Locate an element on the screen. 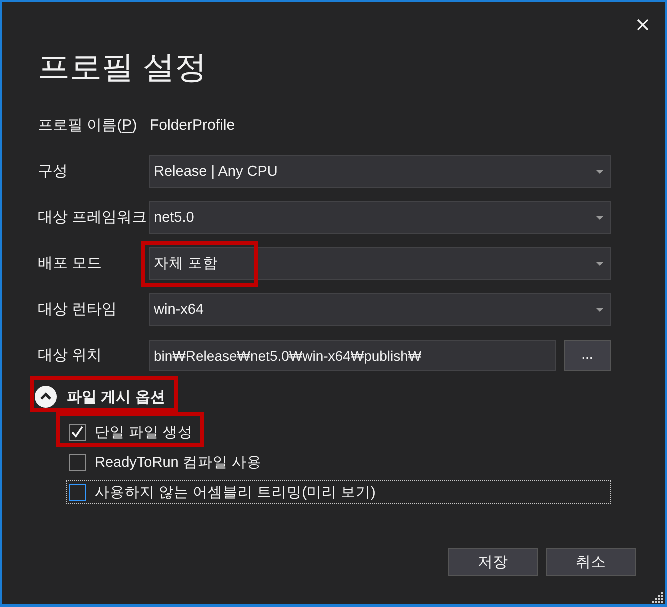 The height and width of the screenshot is (607, 667). close-icon is located at coordinates (643, 25).